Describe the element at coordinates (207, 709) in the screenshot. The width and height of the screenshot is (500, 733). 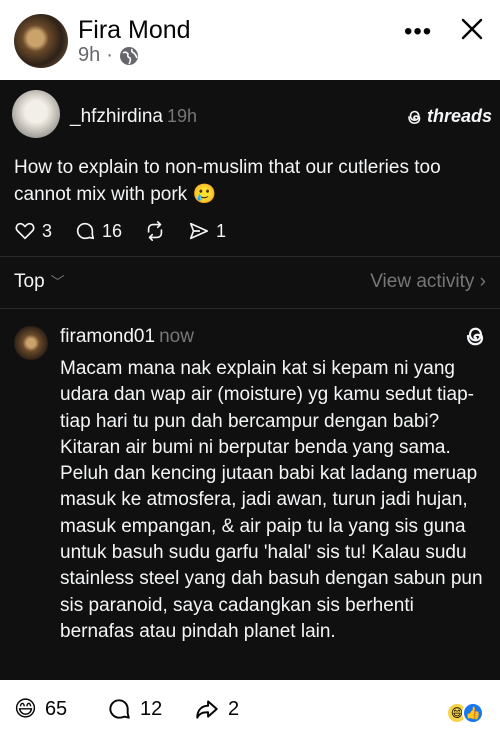
I see `share-arrow-icon` at that location.